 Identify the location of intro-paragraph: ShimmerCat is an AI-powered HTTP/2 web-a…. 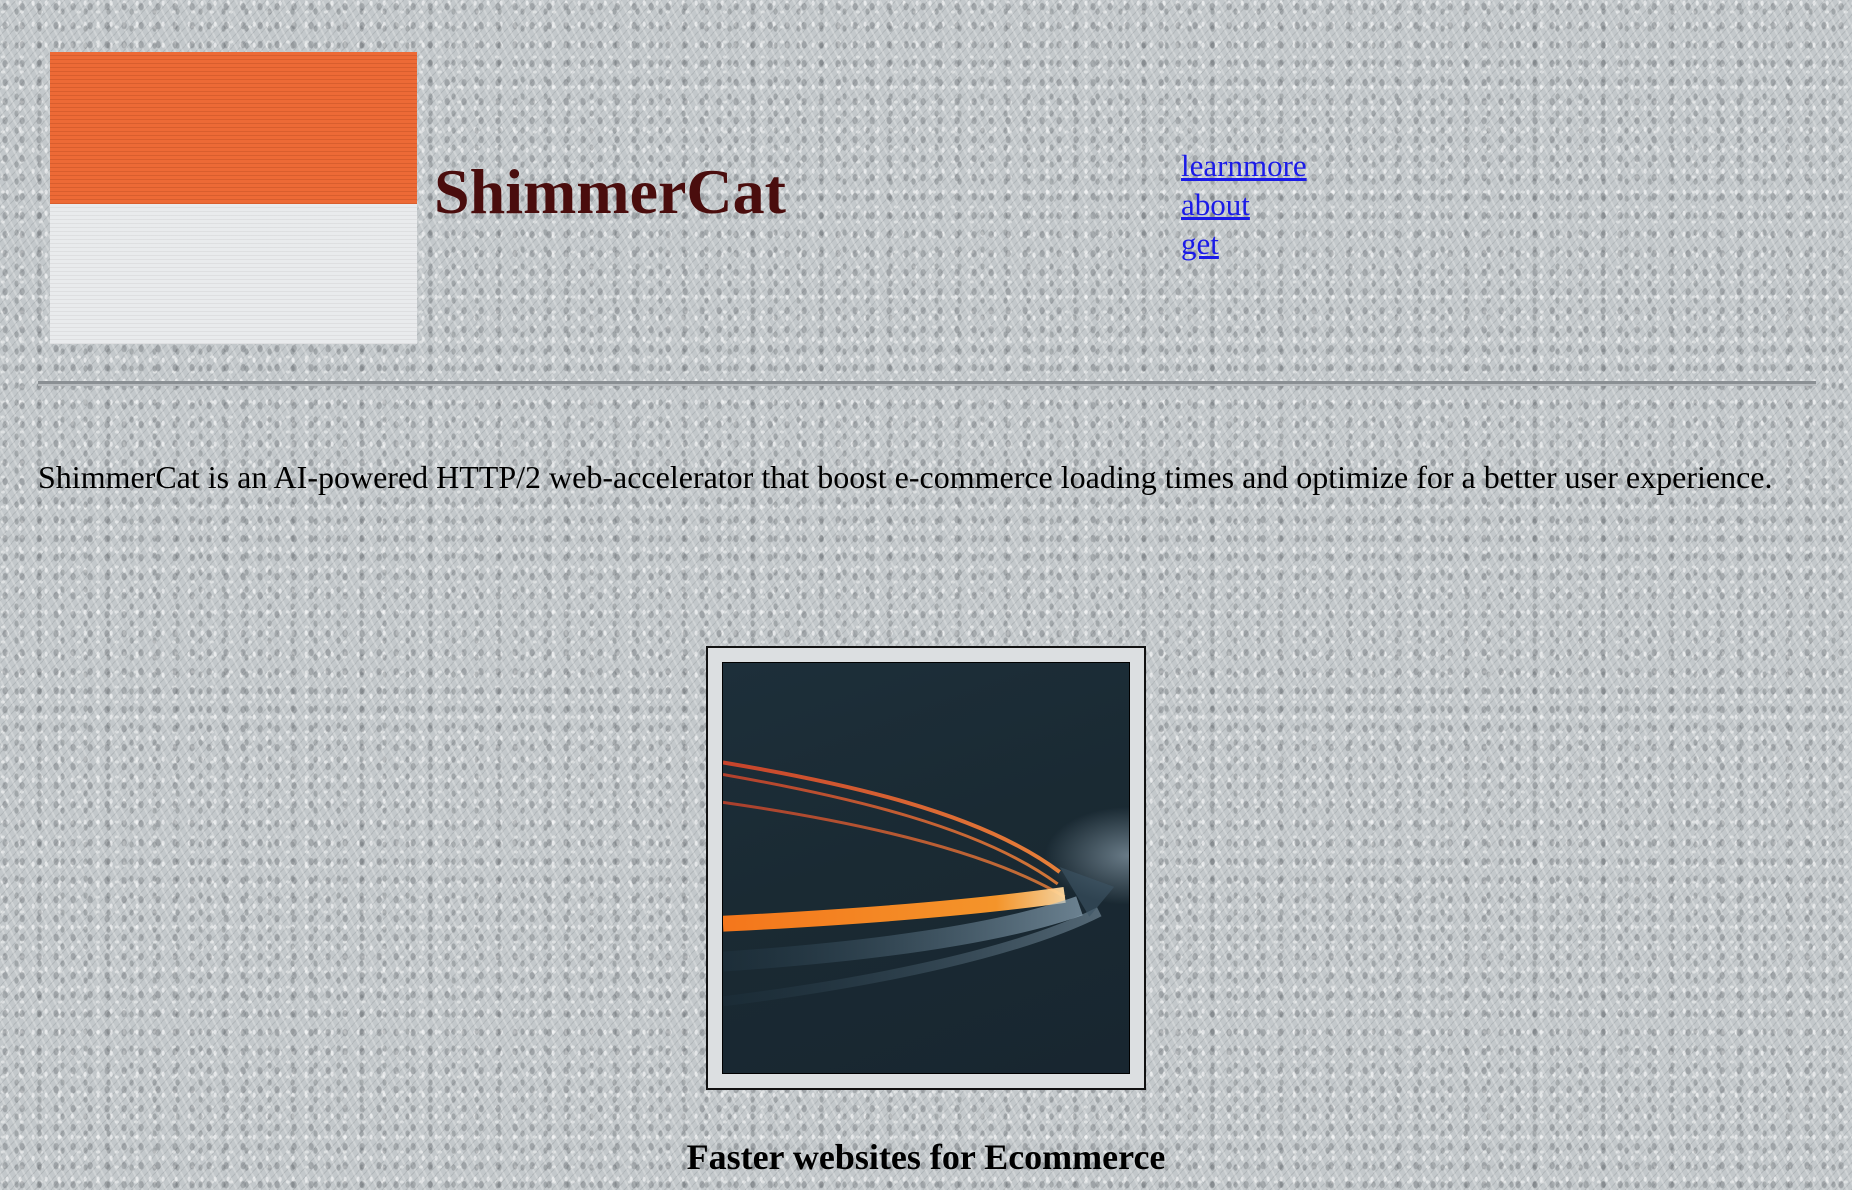
(905, 477).